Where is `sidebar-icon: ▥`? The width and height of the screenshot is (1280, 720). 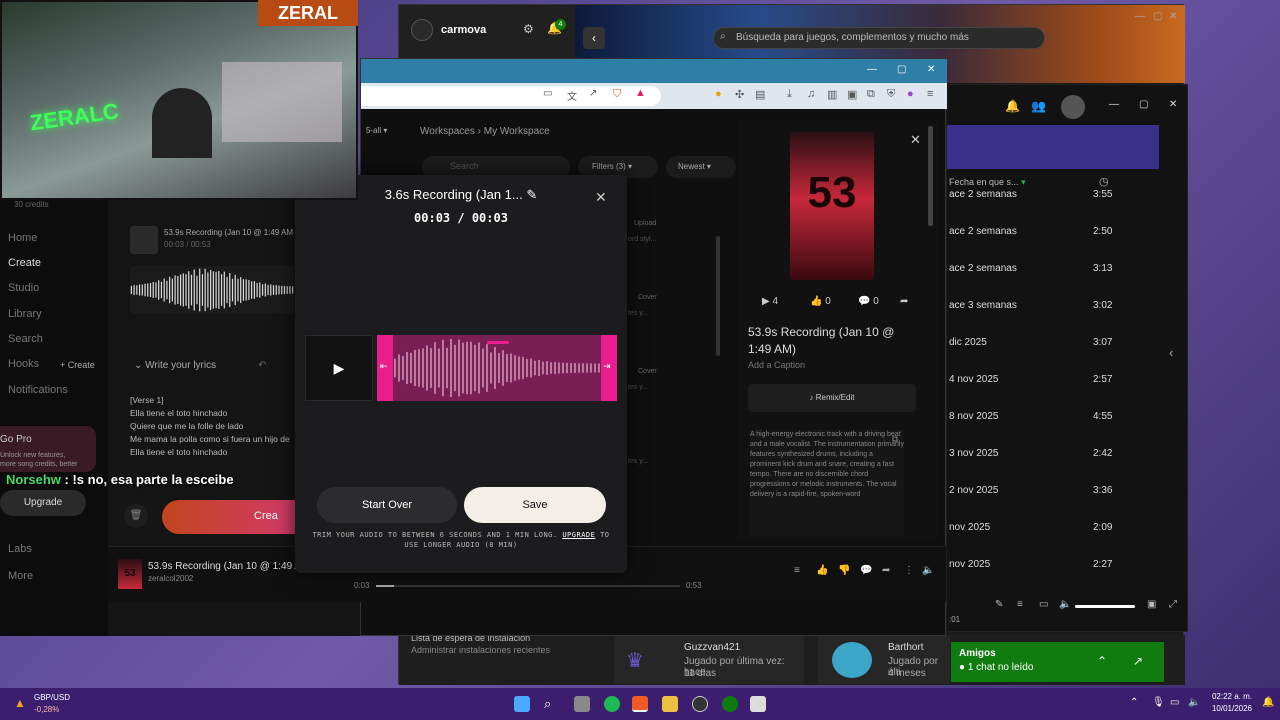 sidebar-icon: ▥ is located at coordinates (832, 94).